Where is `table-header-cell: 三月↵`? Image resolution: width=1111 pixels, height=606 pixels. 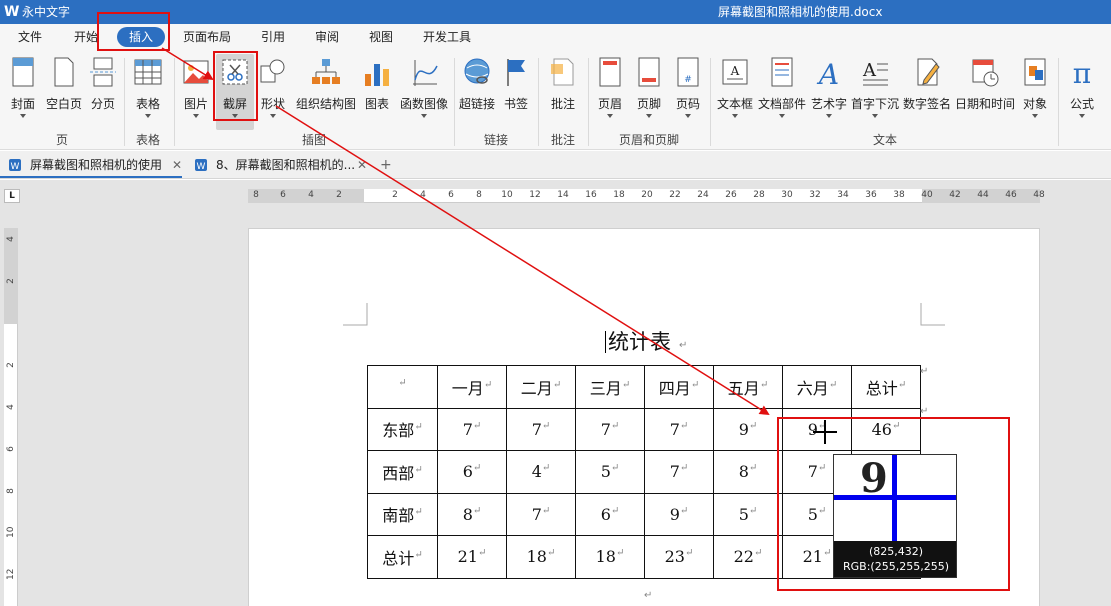
table-header-cell: 三月↵ is located at coordinates (610, 387).